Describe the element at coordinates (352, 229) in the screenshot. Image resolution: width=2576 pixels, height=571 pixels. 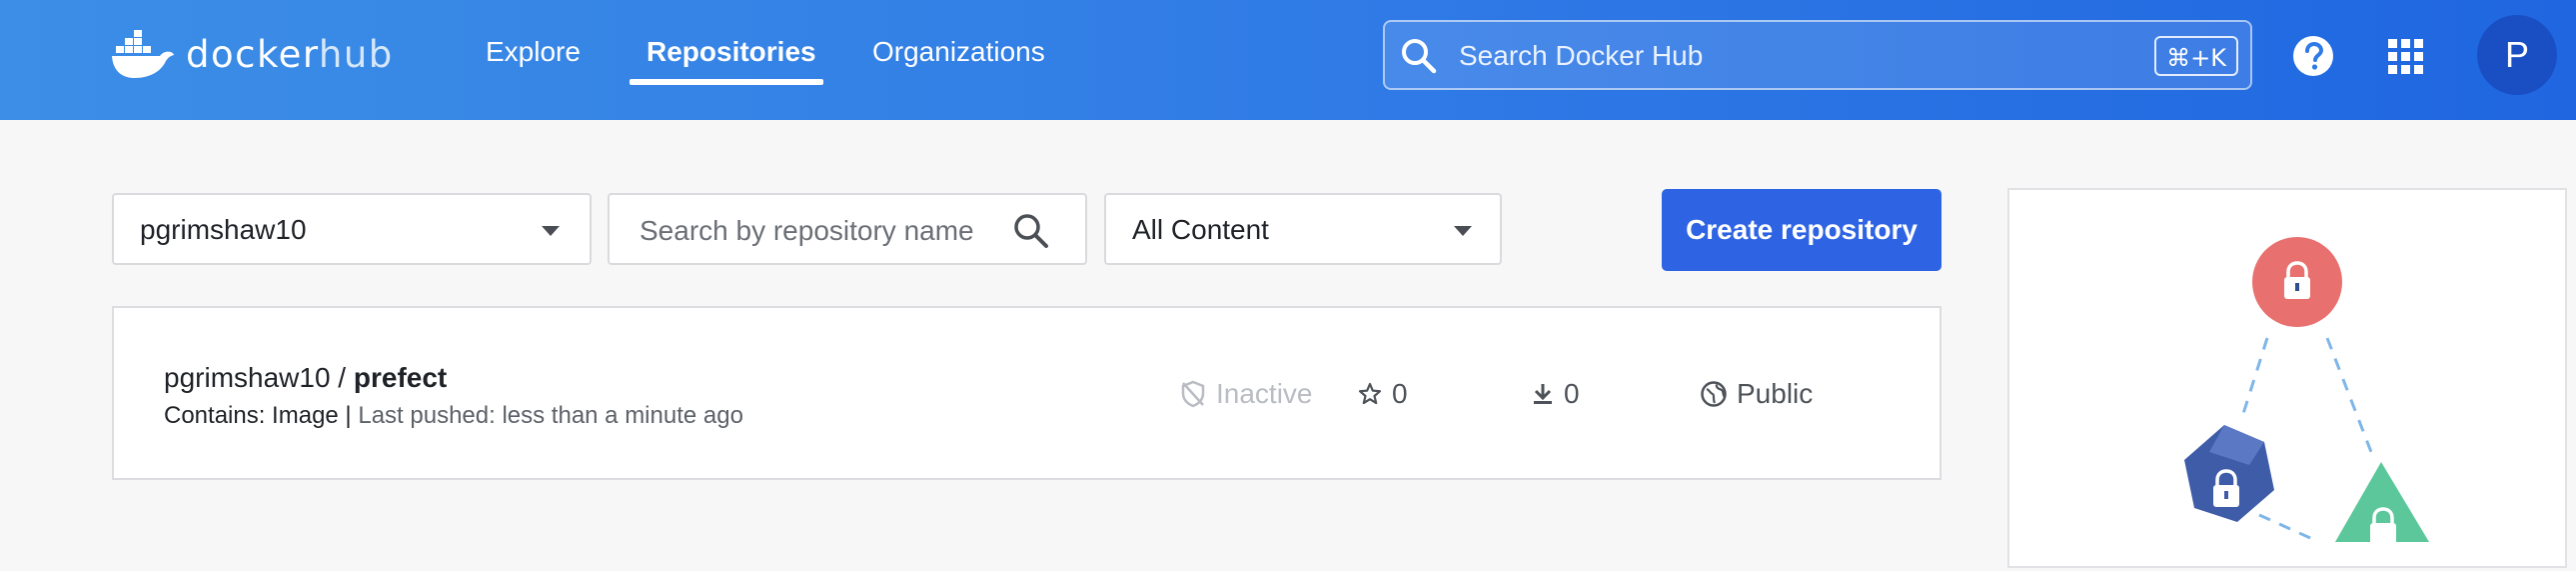
I see `namespace-select: pgrimshaw10` at that location.